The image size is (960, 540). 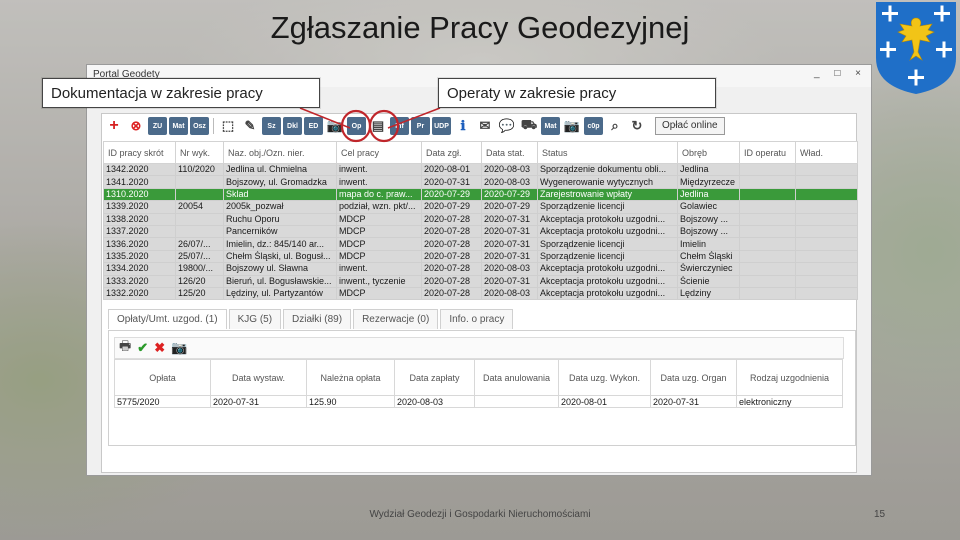 What do you see at coordinates (420, 126) in the screenshot?
I see `toolbar-button-pr: Pr` at bounding box center [420, 126].